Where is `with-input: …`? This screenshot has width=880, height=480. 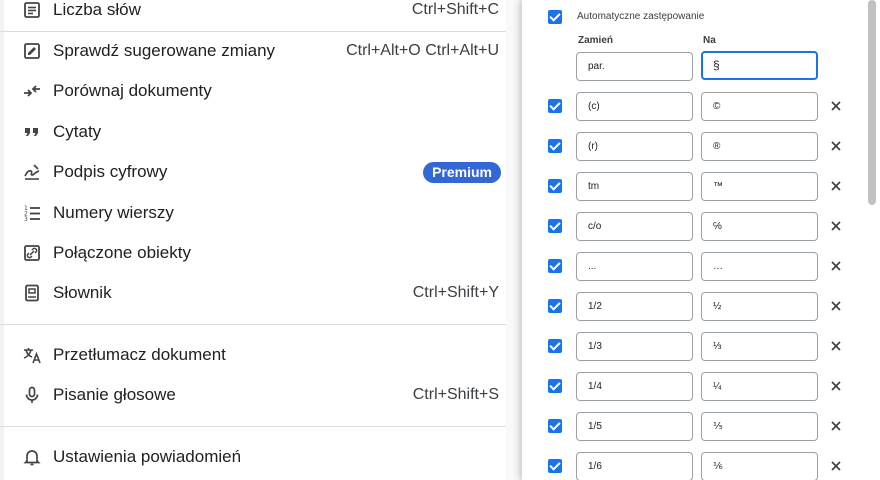
with-input: … is located at coordinates (759, 266).